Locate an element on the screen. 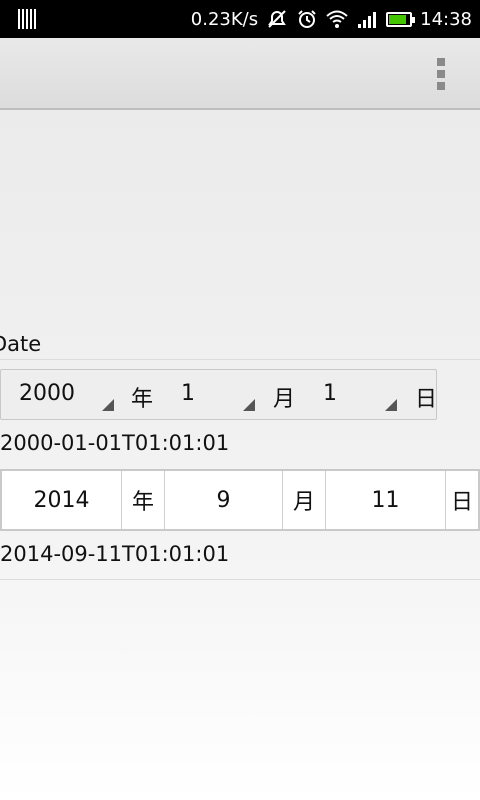 The height and width of the screenshot is (800, 480). network-speed: 0.23K/s is located at coordinates (224, 19).